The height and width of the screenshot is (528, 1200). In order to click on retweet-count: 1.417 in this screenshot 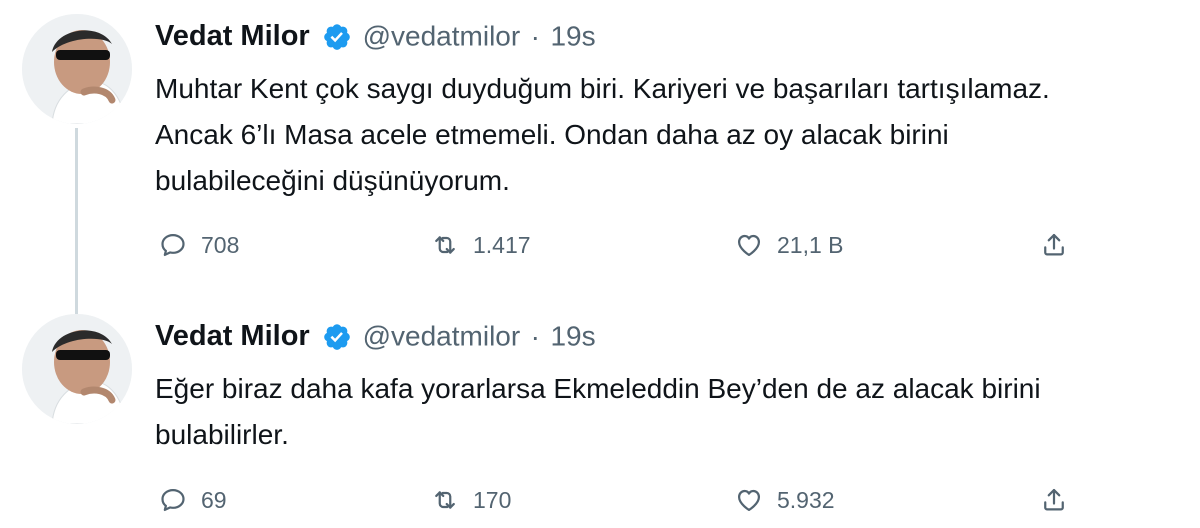, I will do `click(502, 244)`.